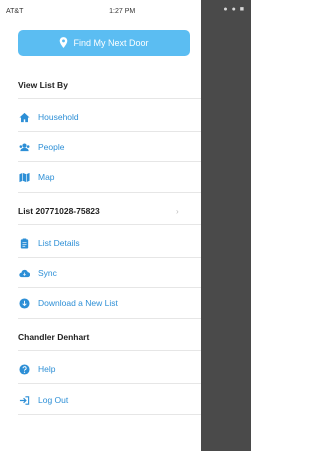 This screenshot has height=451, width=320. I want to click on menu-item-download-new-list: Download a New List, so click(109, 303).